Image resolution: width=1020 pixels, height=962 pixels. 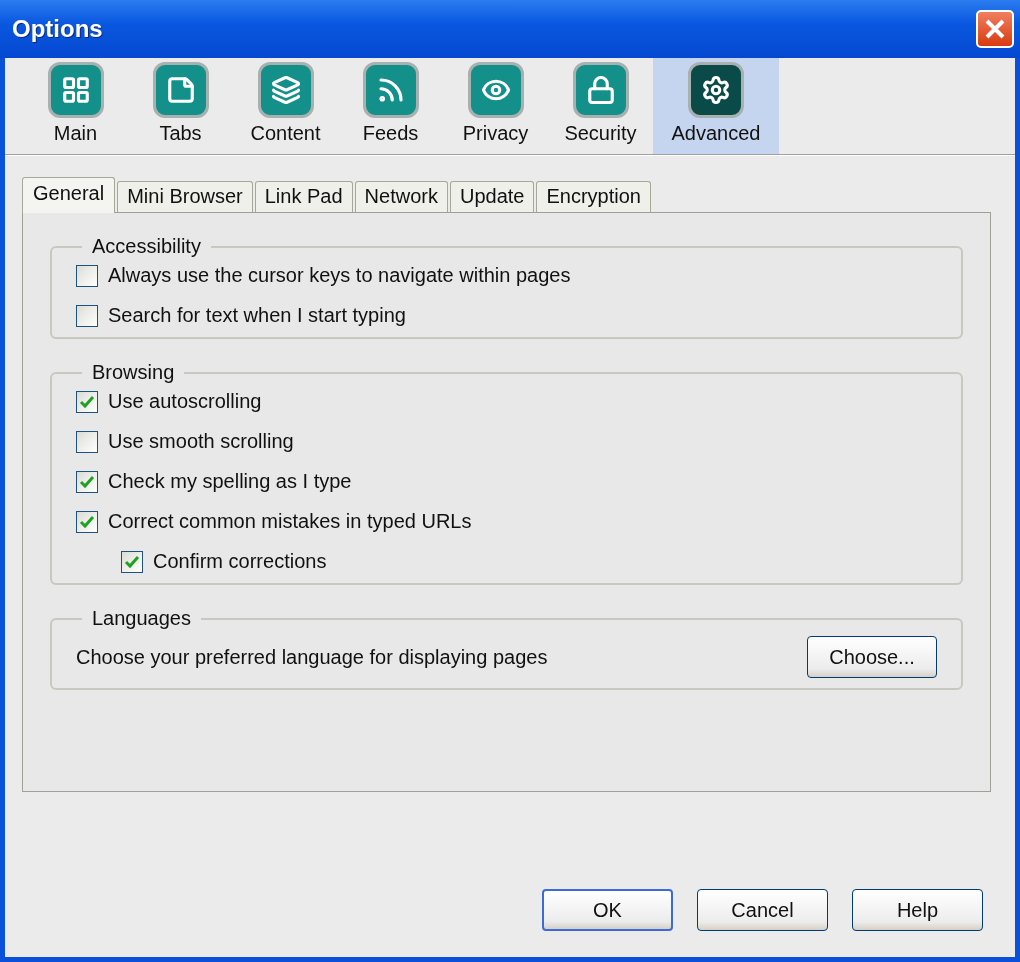 I want to click on group-title: Accessibility, so click(x=146, y=246).